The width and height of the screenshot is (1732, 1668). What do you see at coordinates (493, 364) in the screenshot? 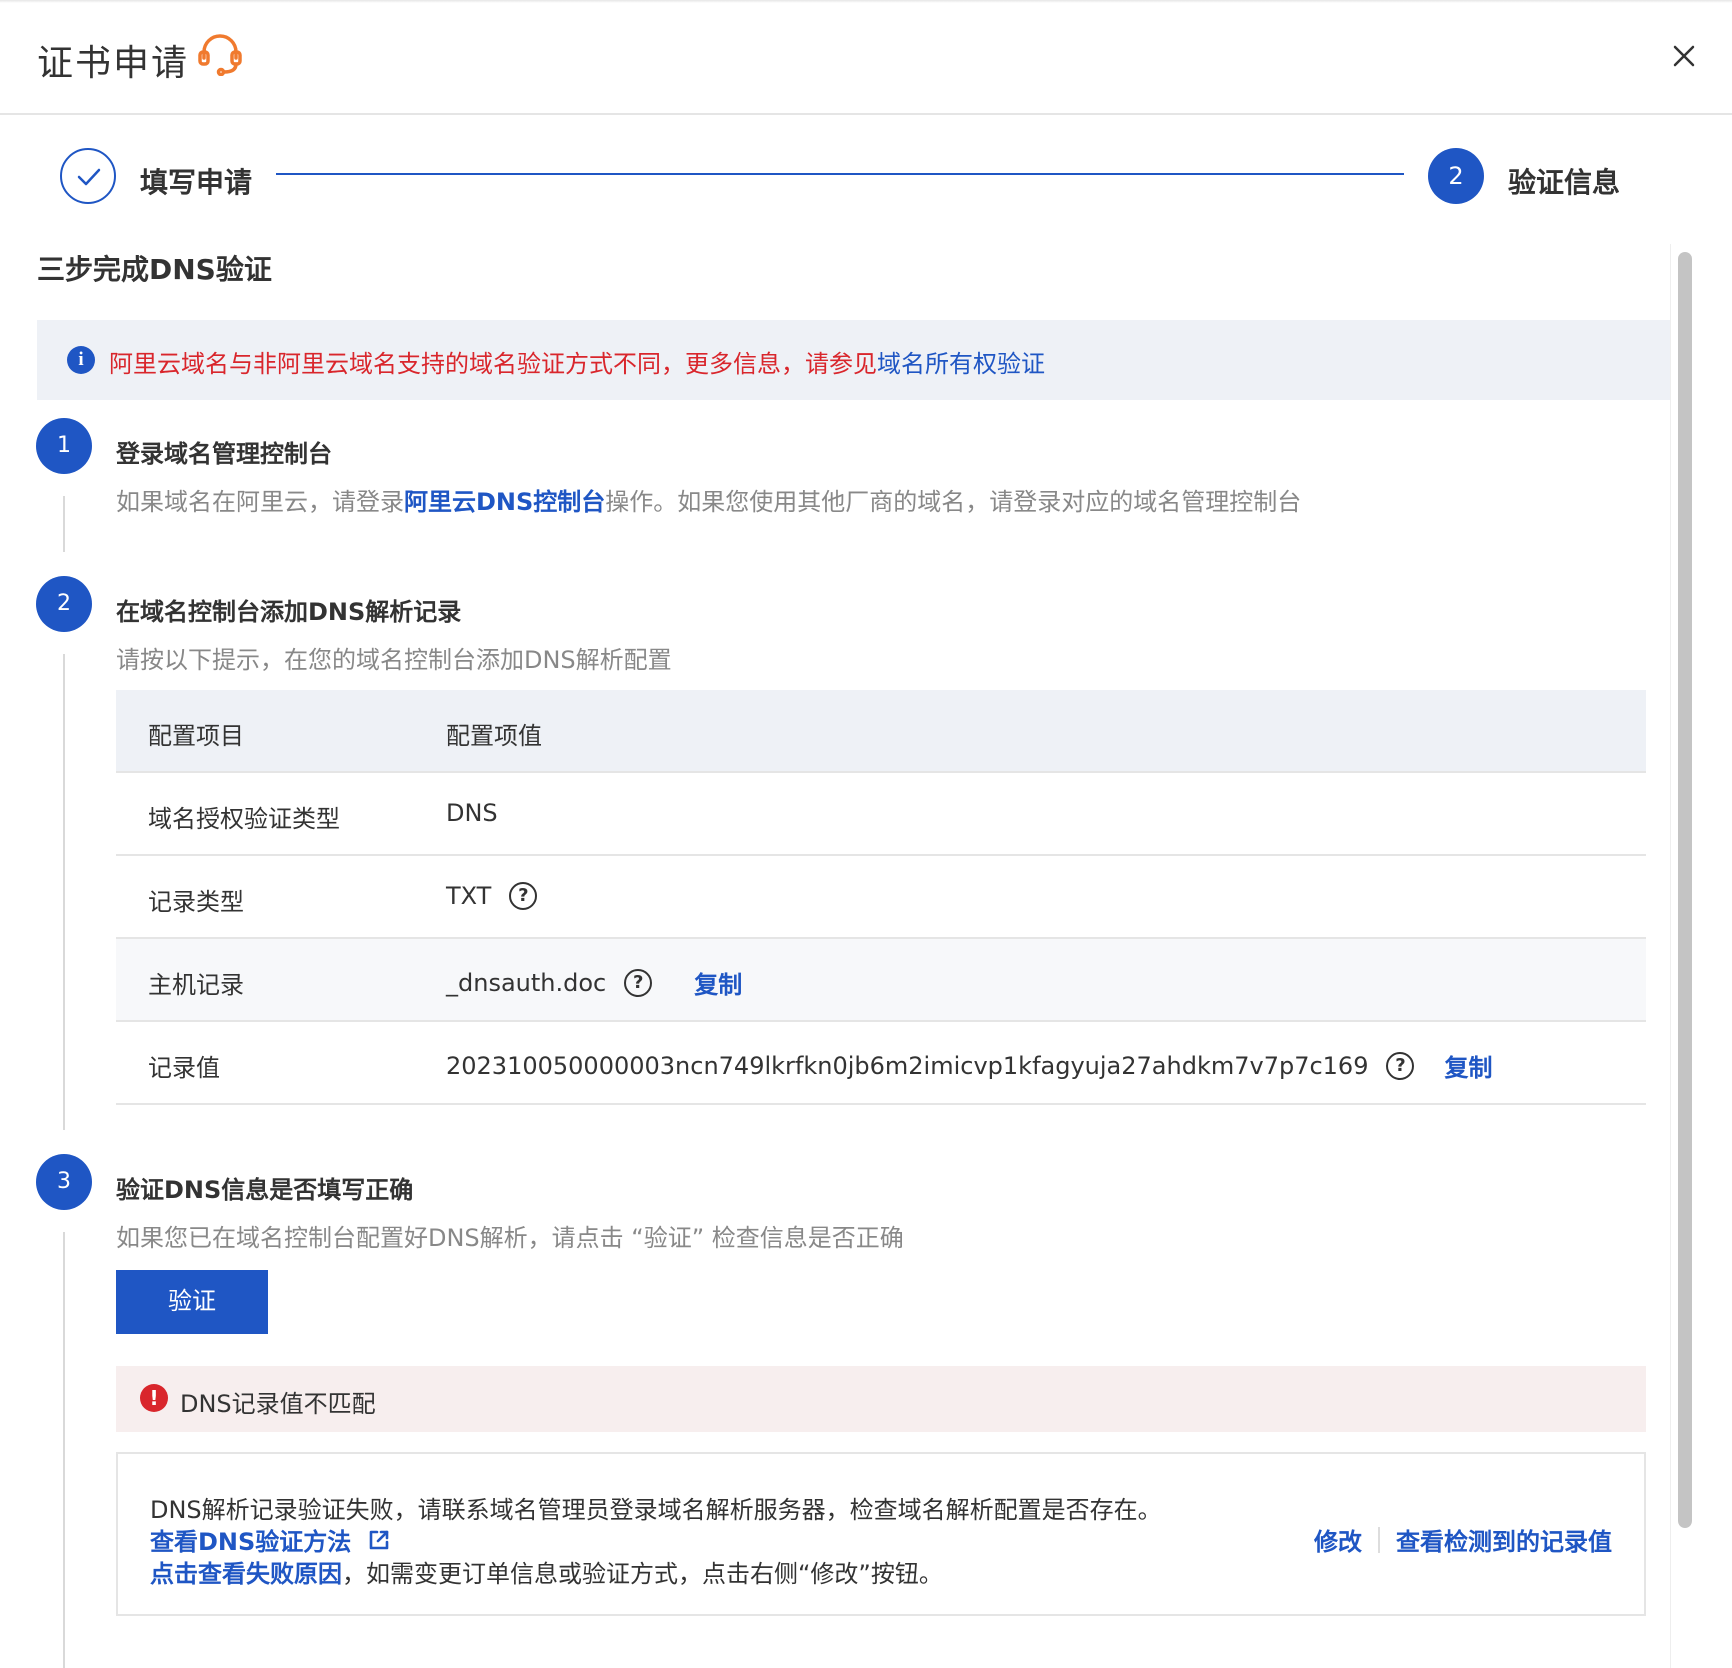
I see `notice-message: 阿里云域名与非阿里云域名支持的域名验证方式不同，更多信息，请参见` at bounding box center [493, 364].